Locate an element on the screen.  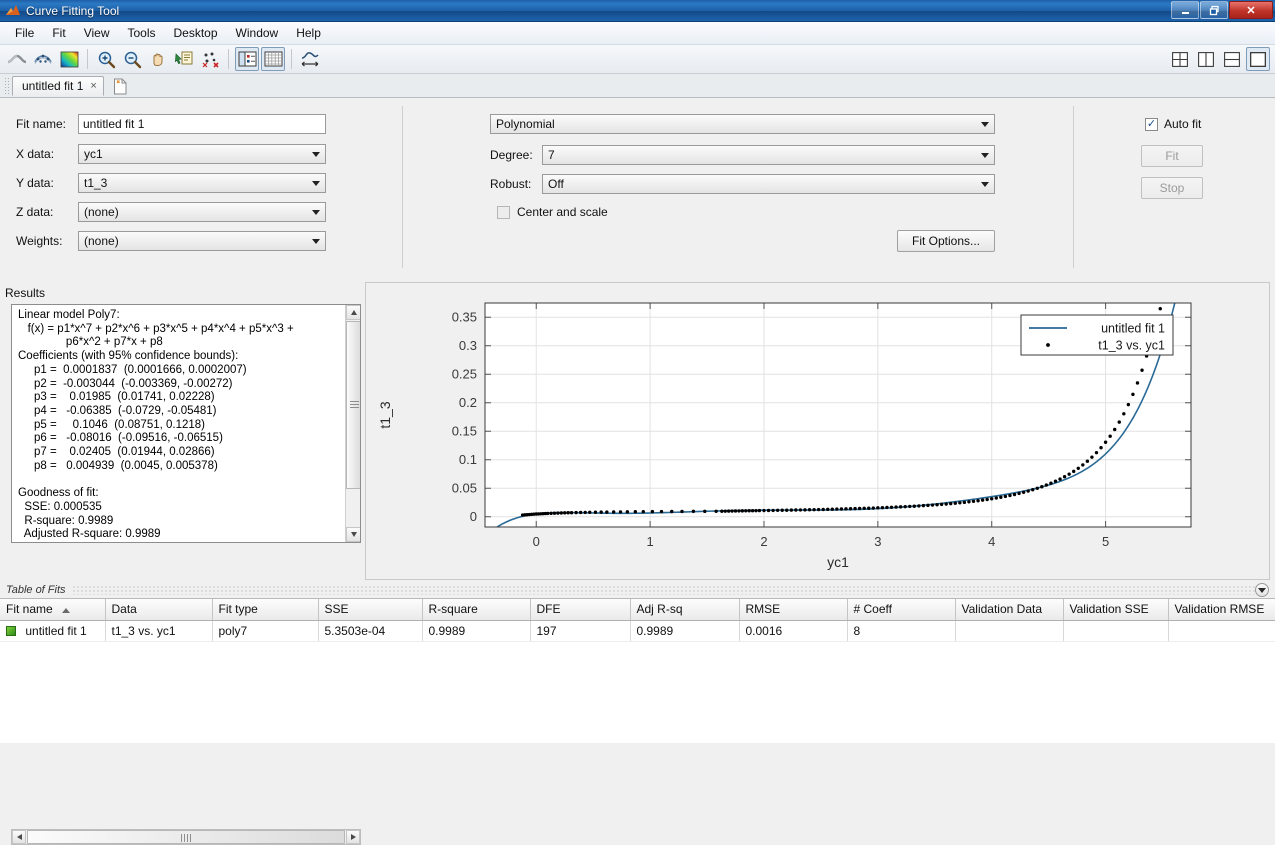
cell-validation-rmse is located at coordinates (1221, 631).